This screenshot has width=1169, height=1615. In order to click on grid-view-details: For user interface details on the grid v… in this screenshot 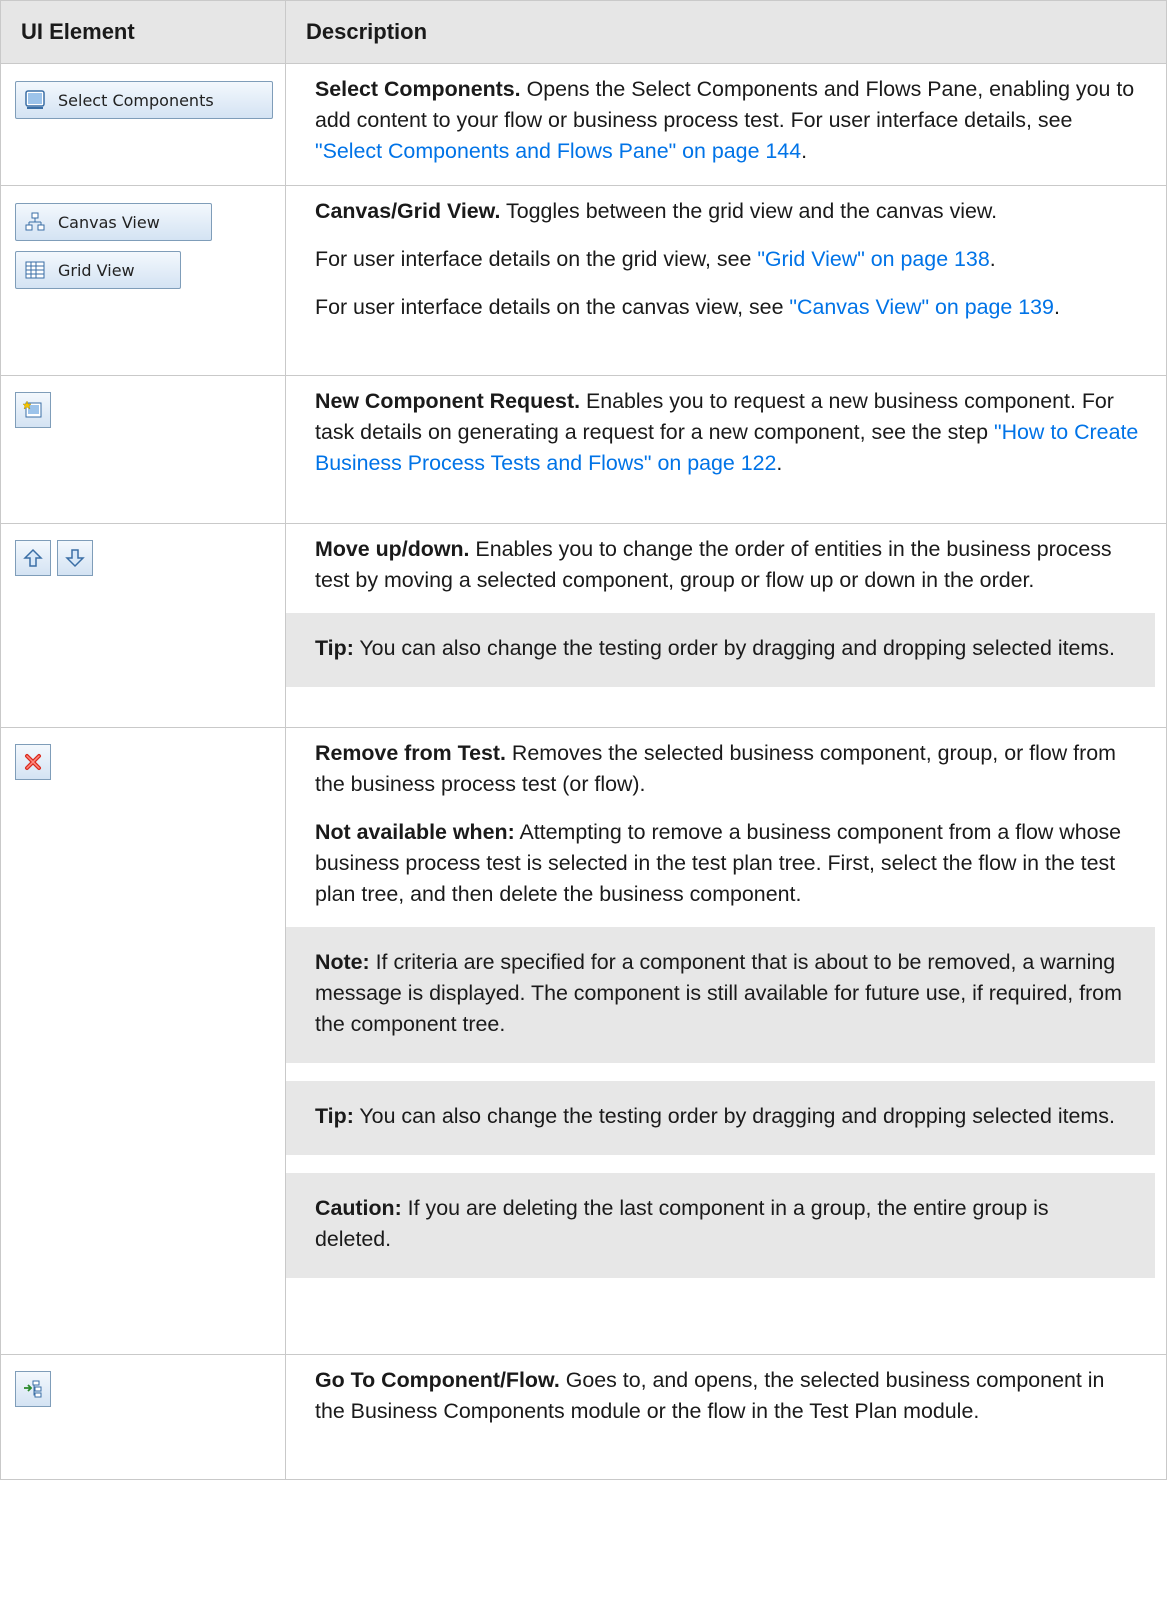, I will do `click(655, 259)`.